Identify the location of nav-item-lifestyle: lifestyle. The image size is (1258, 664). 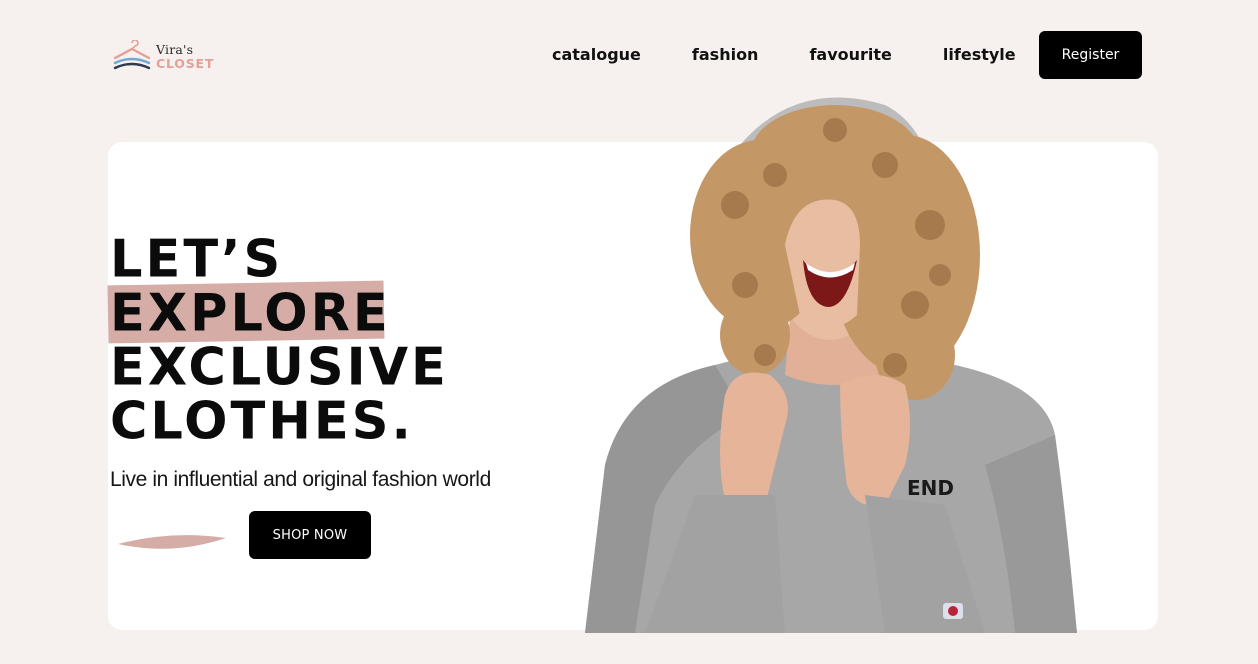
(979, 54).